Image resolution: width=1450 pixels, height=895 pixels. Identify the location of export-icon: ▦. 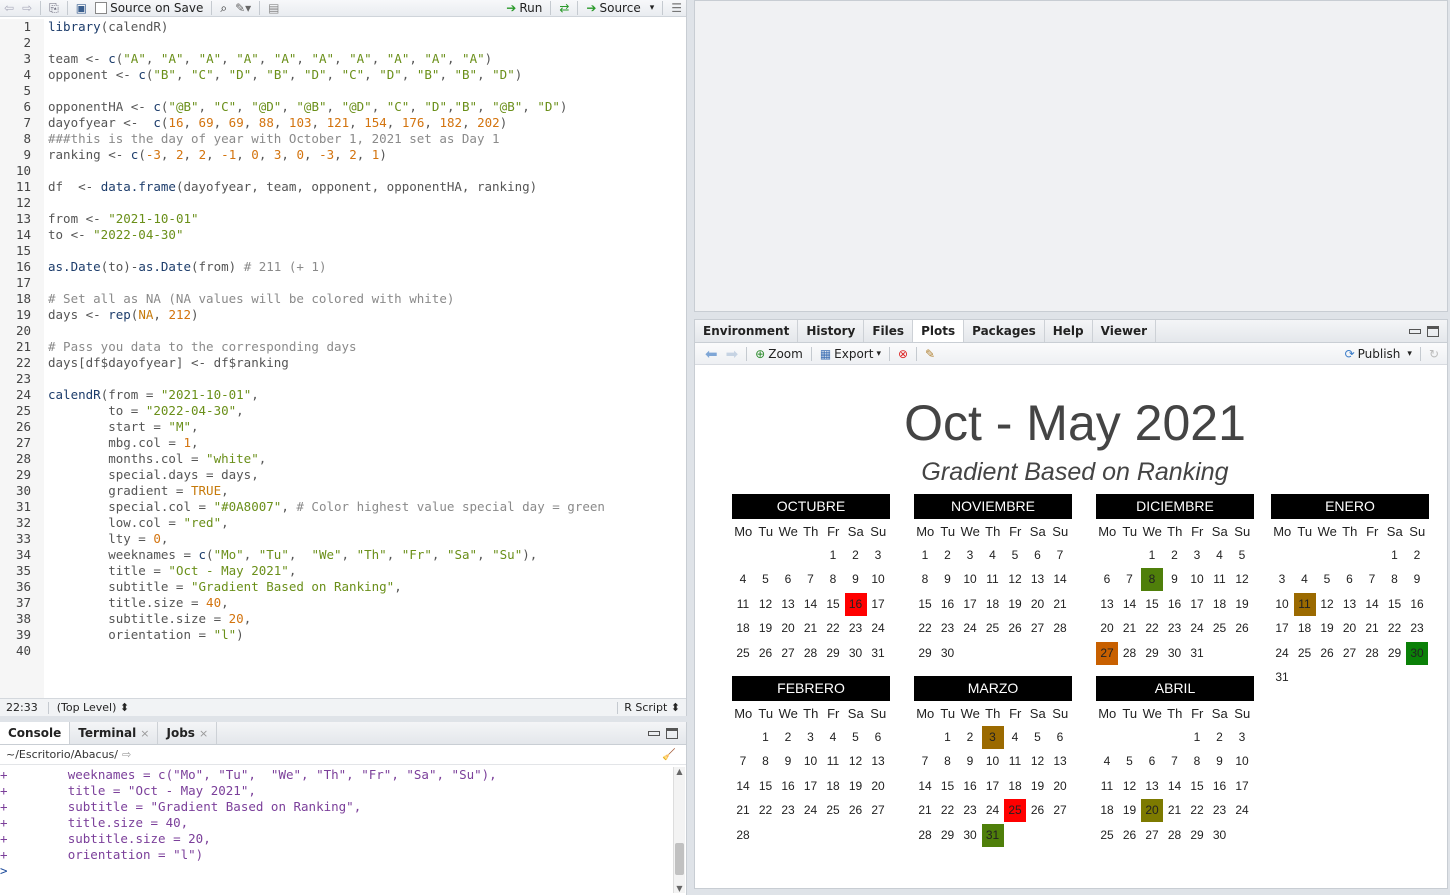
(825, 353).